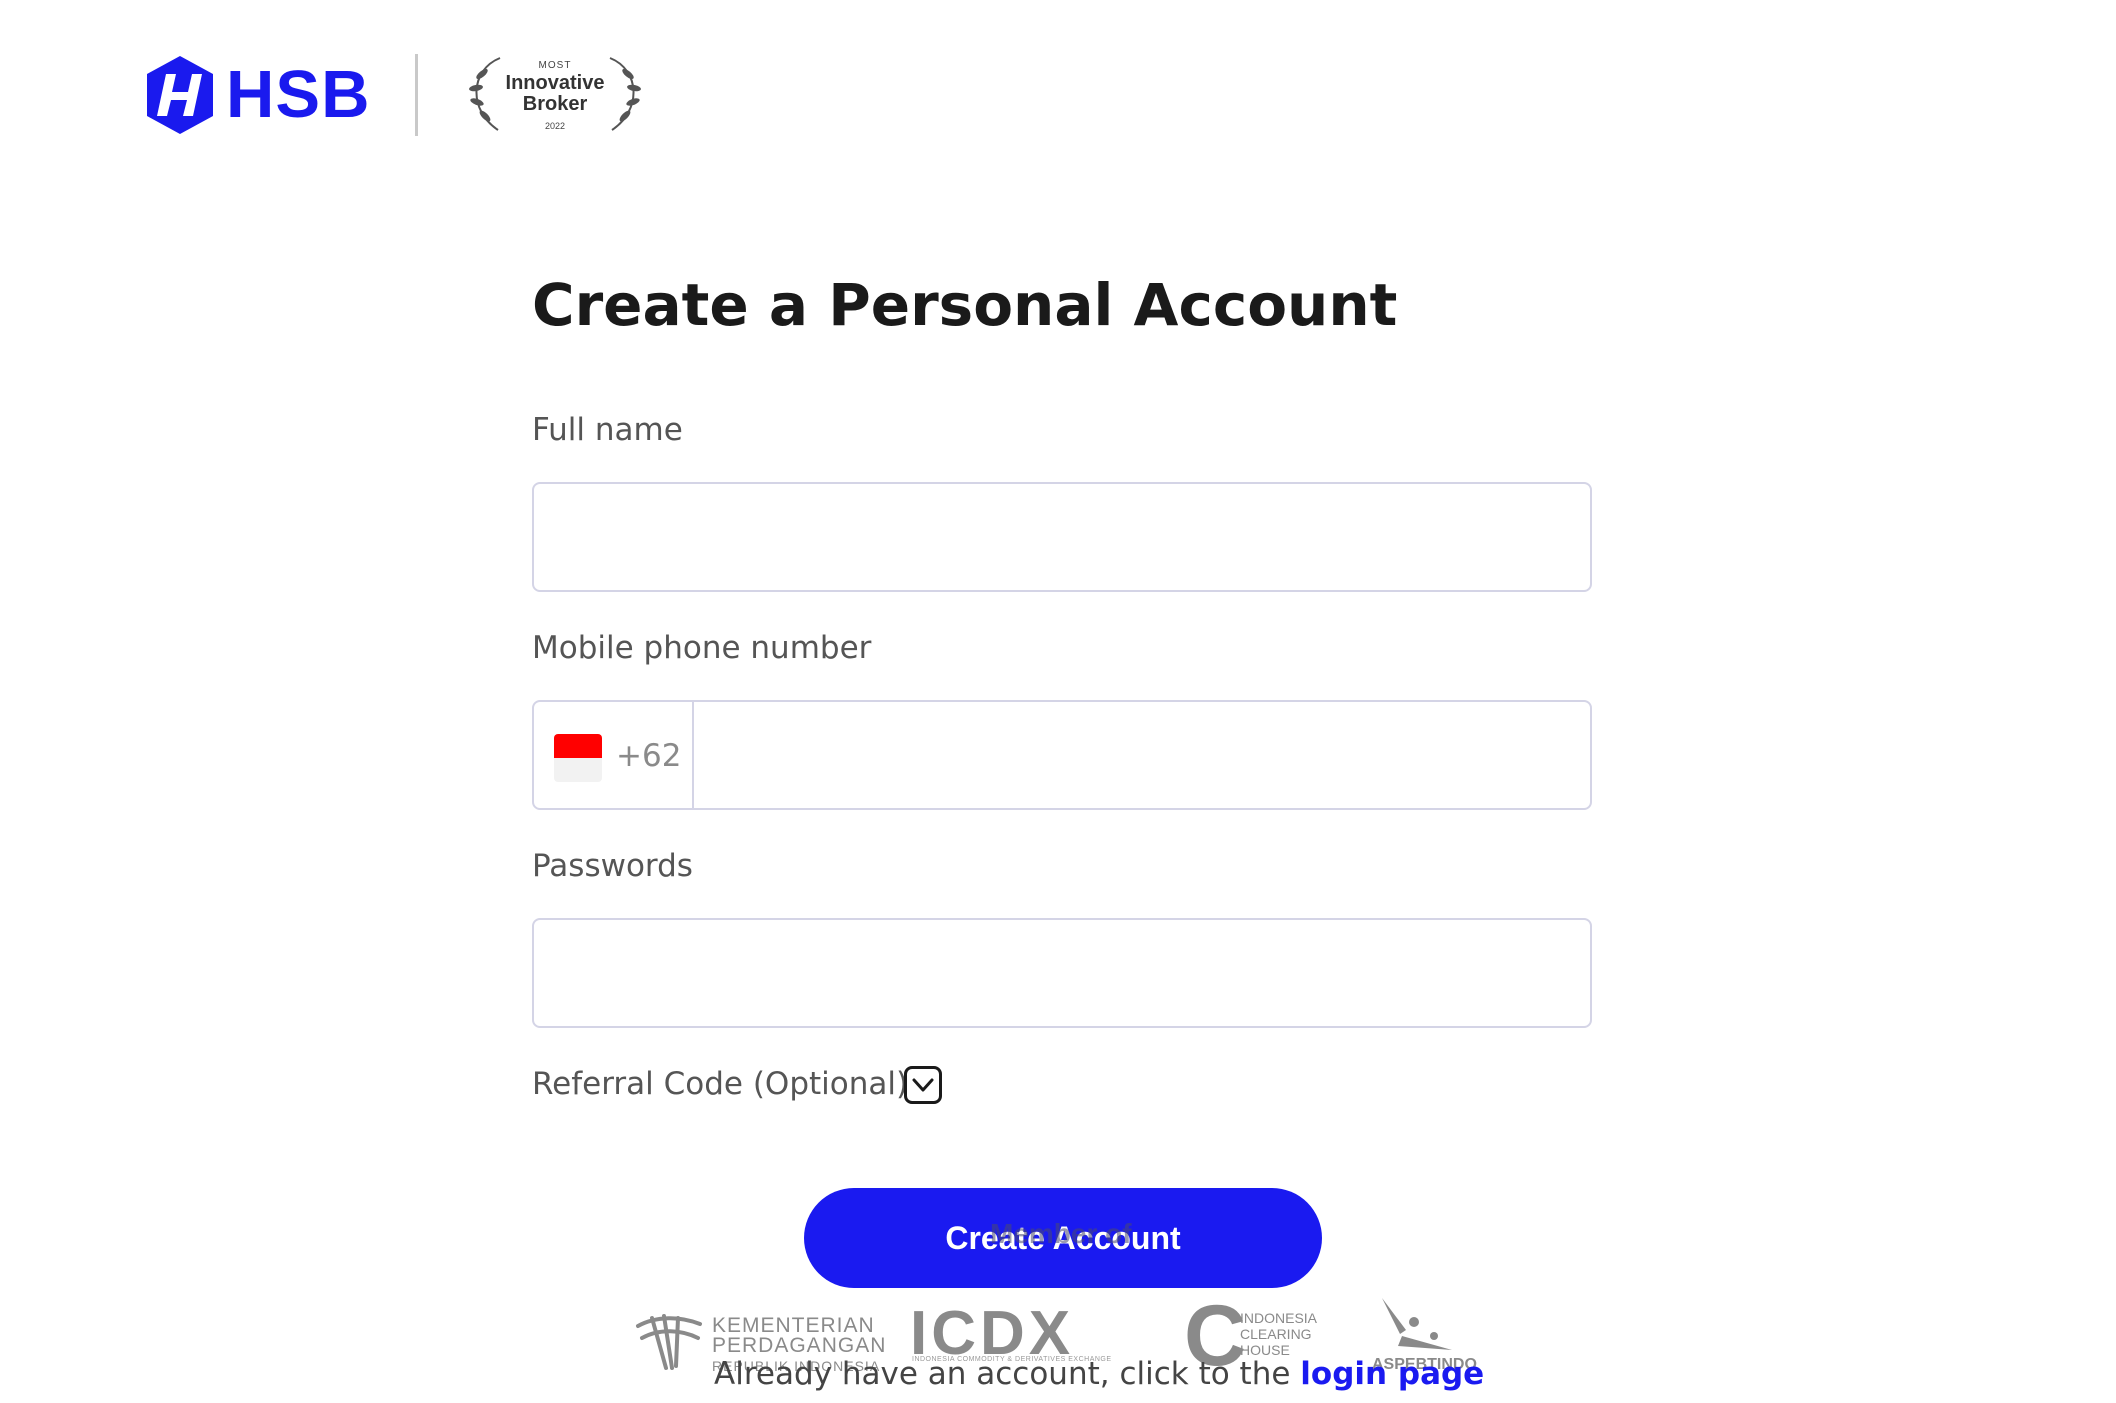 This screenshot has width=2116, height=1403. What do you see at coordinates (1417, 1324) in the screenshot?
I see `aspebtindo-logo-icon` at bounding box center [1417, 1324].